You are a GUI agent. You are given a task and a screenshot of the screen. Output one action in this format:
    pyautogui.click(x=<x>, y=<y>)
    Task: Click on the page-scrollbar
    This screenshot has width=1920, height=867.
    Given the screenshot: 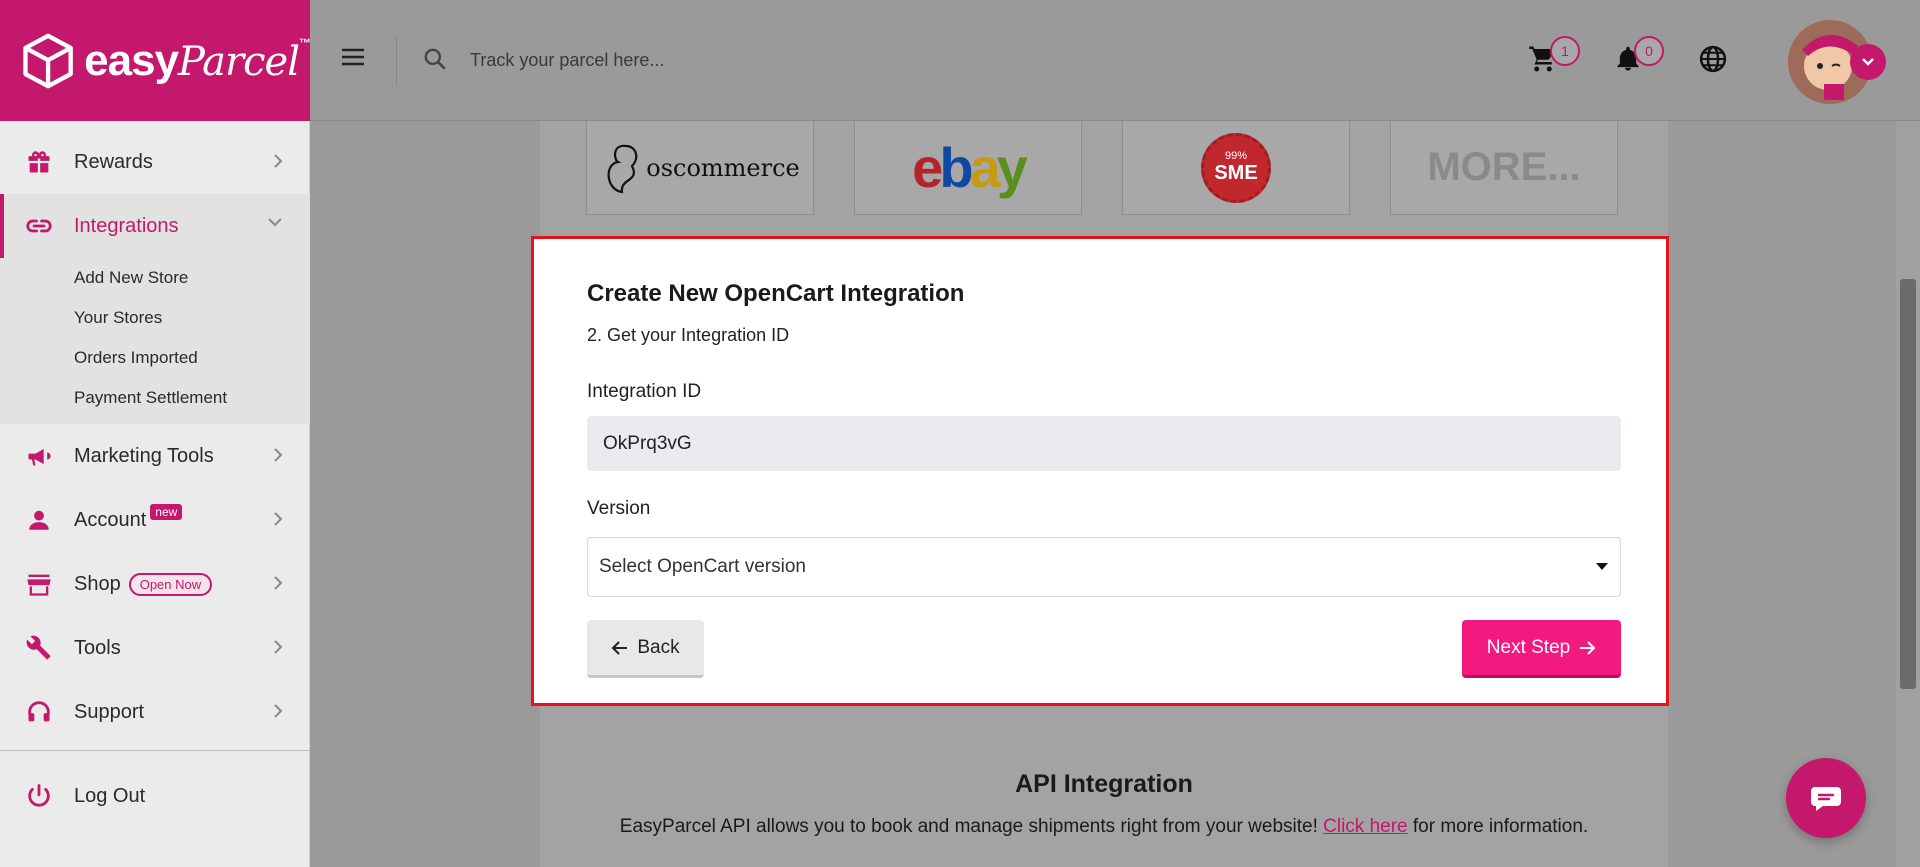 What is the action you would take?
    pyautogui.click(x=1908, y=494)
    